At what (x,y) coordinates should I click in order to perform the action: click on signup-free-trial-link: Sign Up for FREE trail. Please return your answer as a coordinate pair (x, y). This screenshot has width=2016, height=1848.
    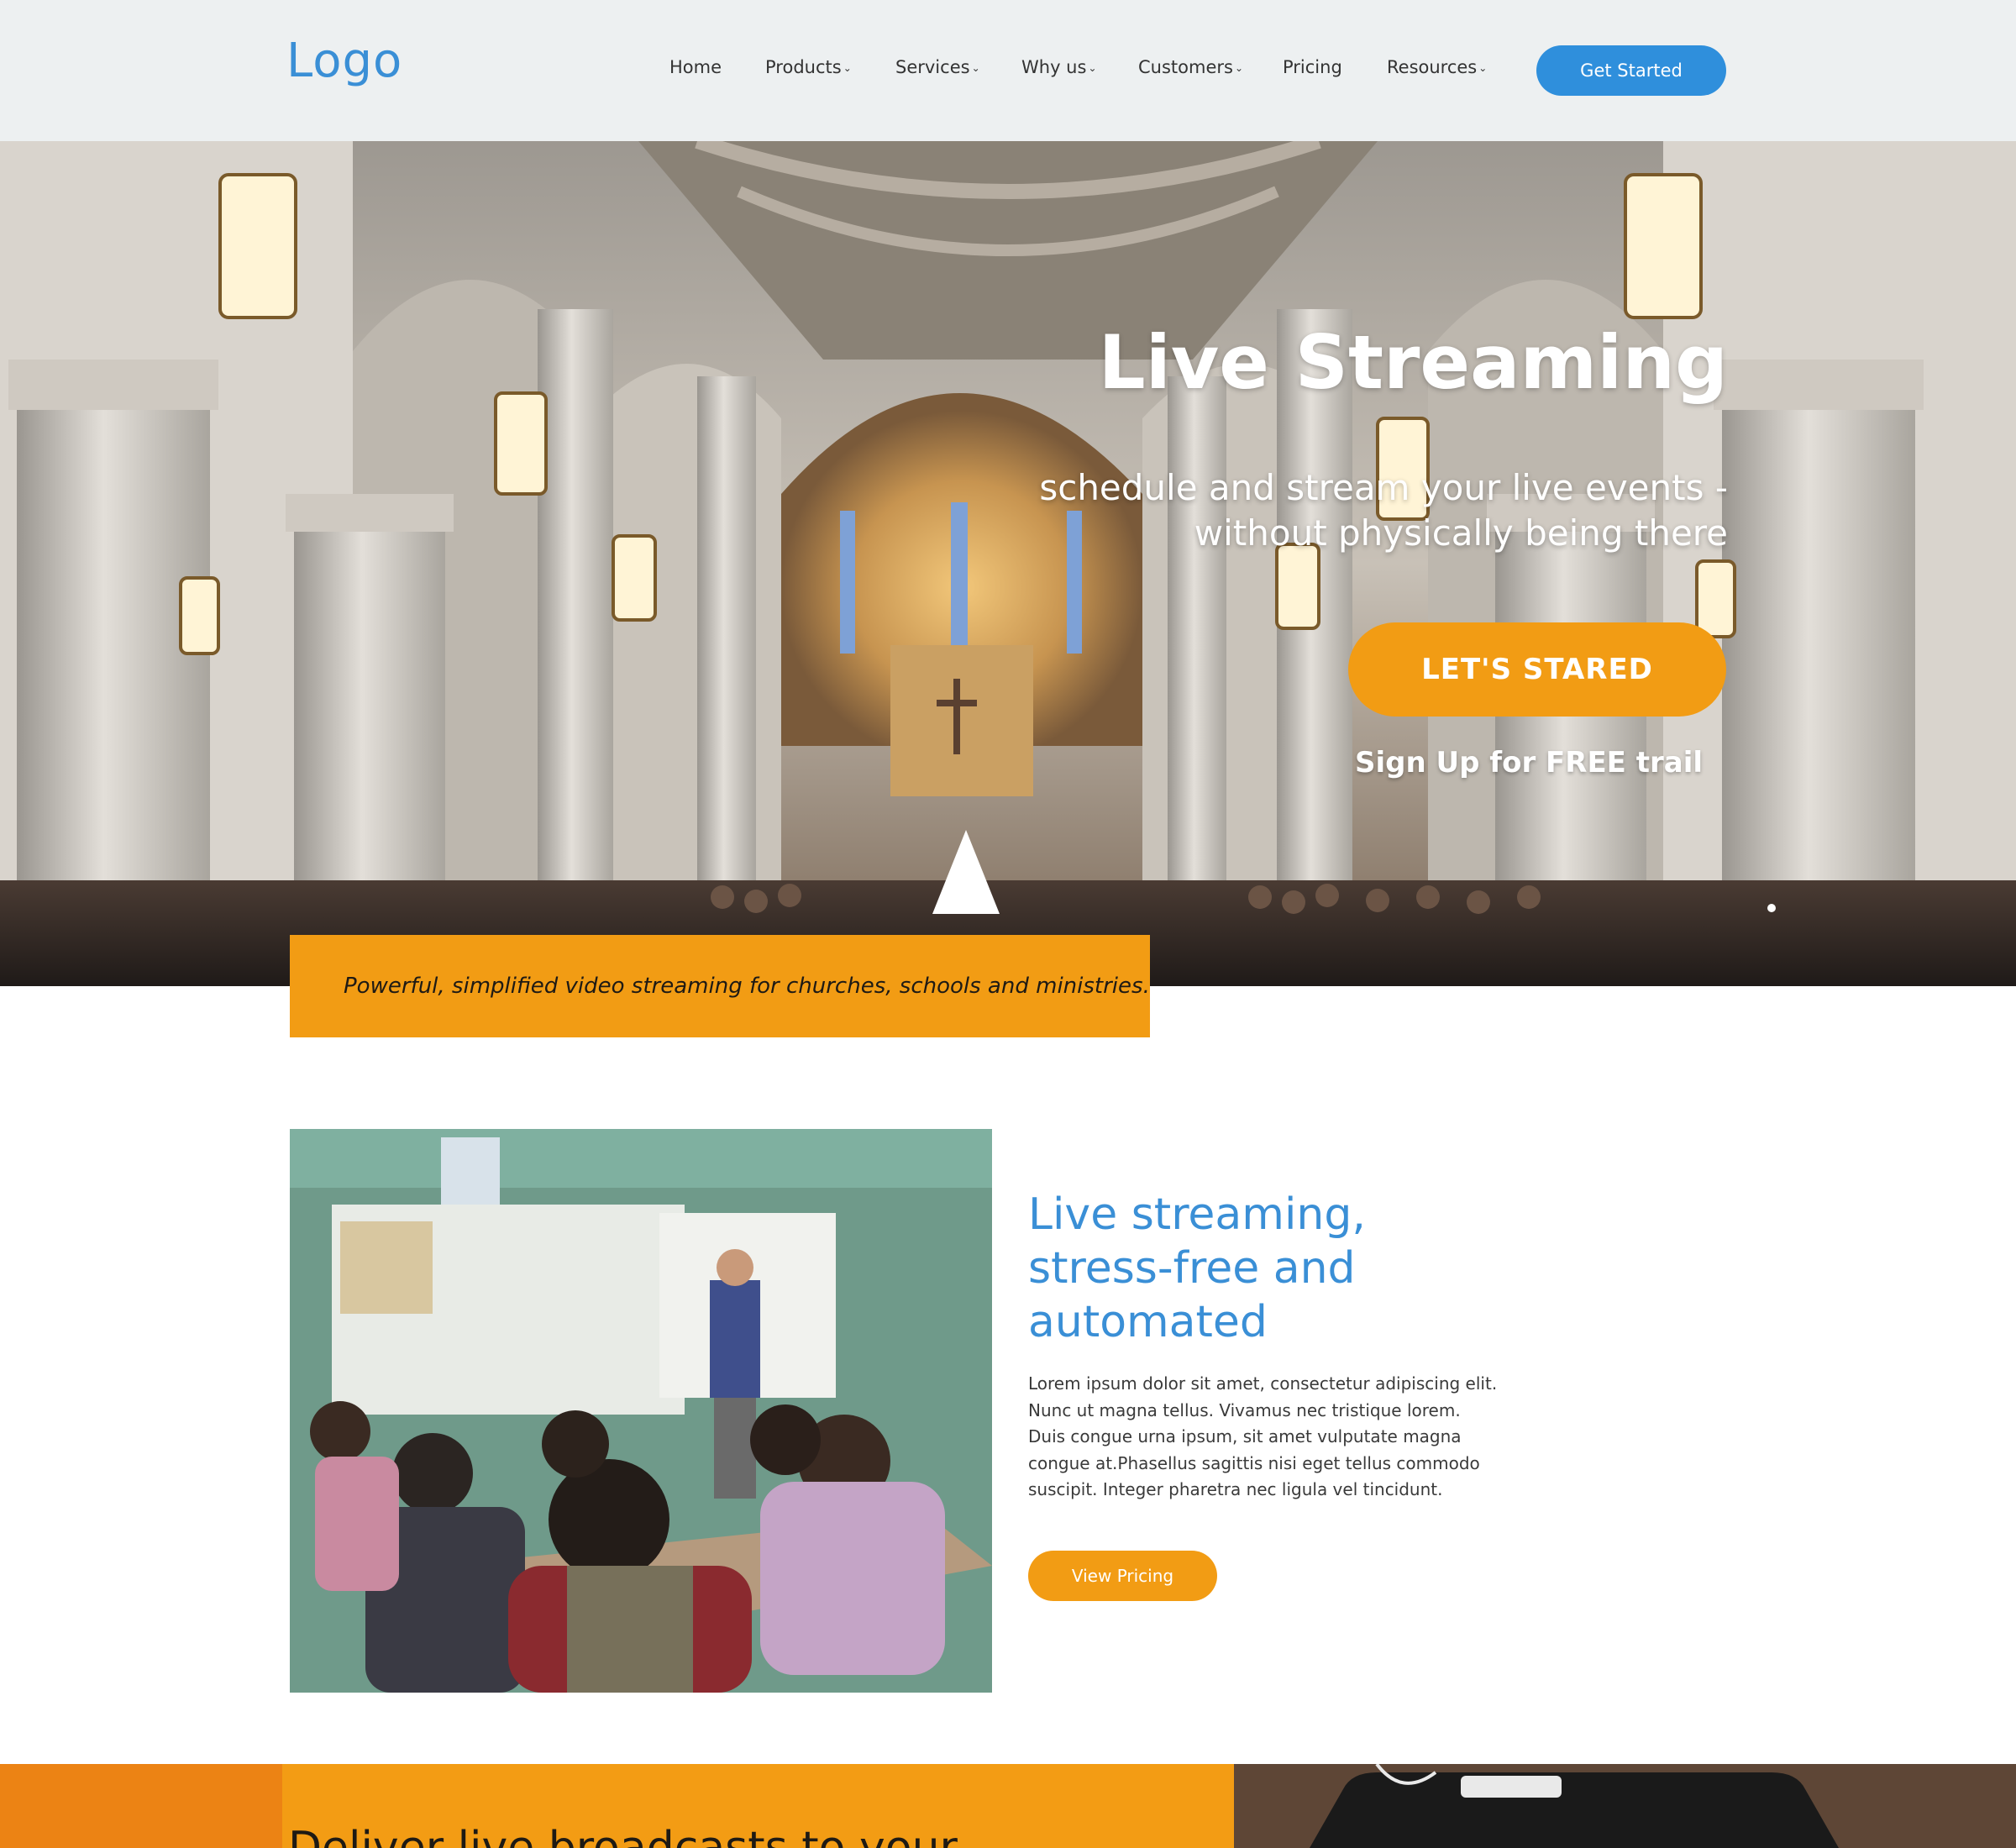
    Looking at the image, I should click on (1528, 763).